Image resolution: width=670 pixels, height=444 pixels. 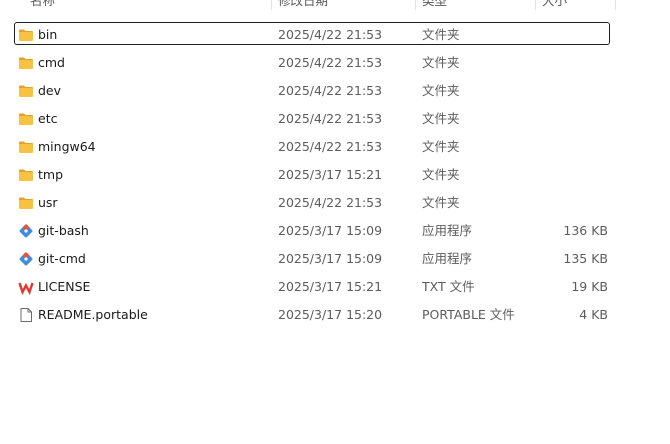 I want to click on column-header-bar: 名称 修改日期 类型 大小, so click(x=308, y=8).